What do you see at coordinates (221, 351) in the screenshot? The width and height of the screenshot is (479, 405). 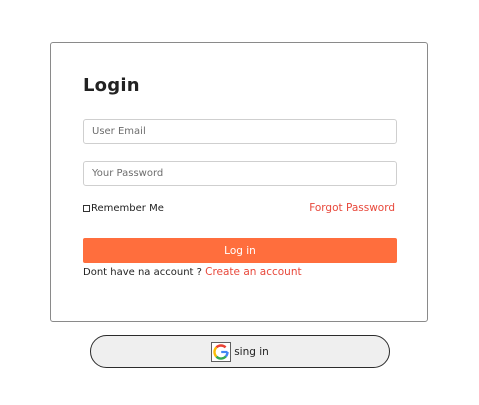 I see `google-g-icon` at bounding box center [221, 351].